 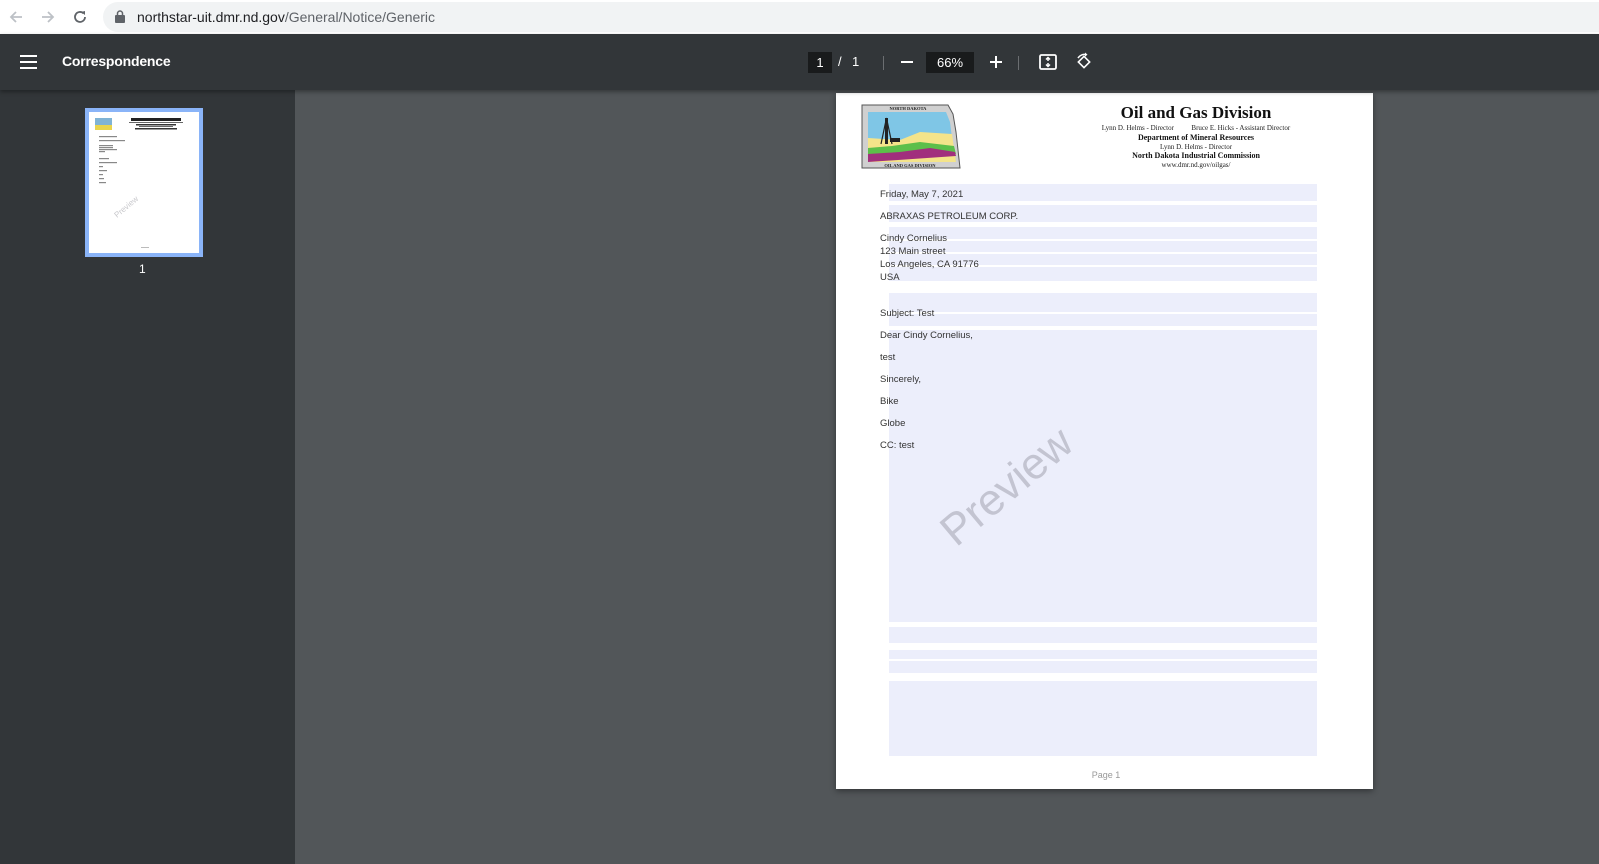 I want to click on fit-to-page-icon, so click(x=1048, y=62).